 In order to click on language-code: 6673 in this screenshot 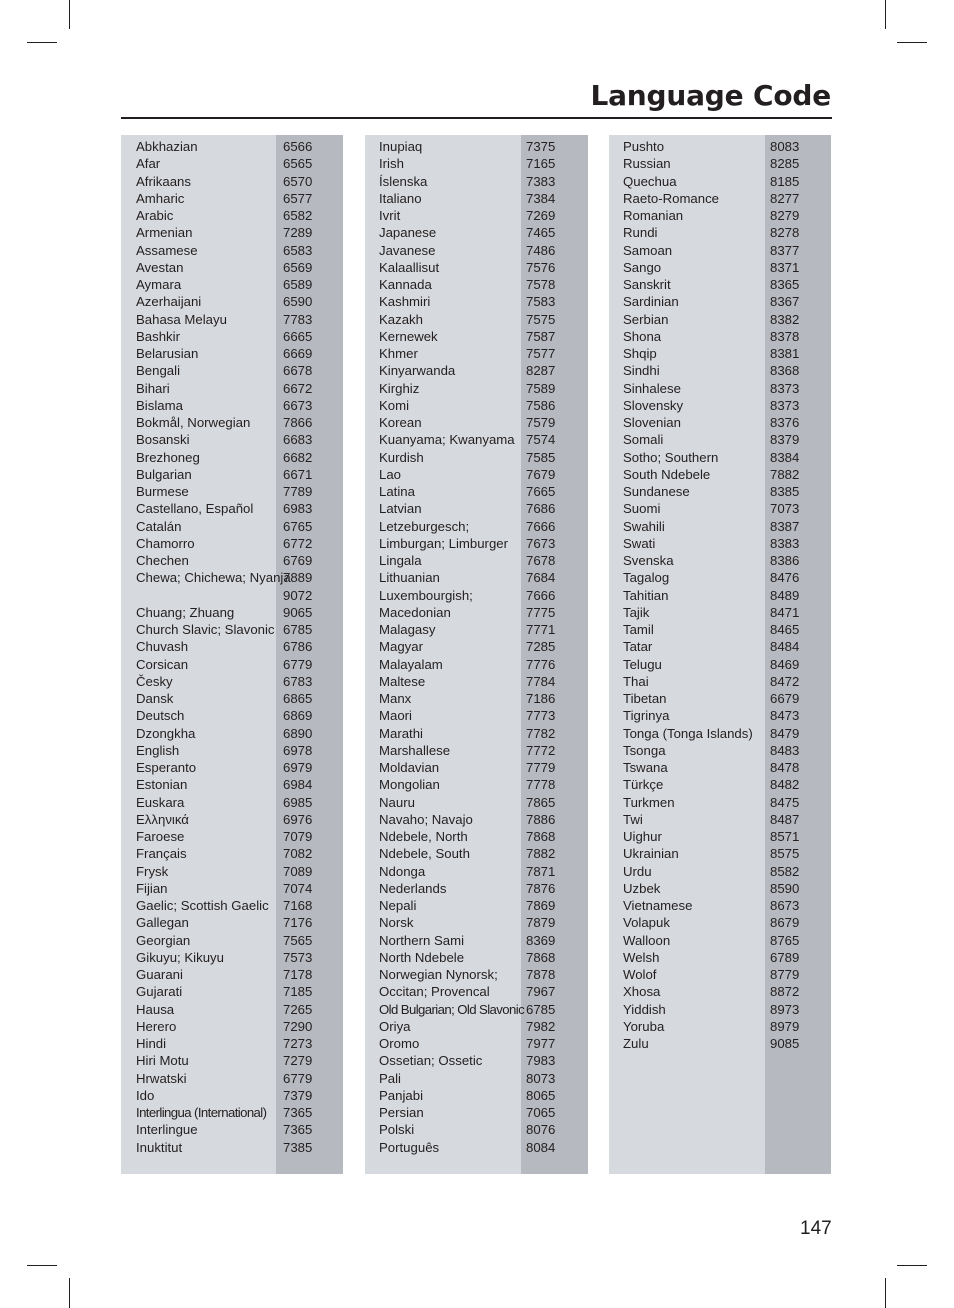, I will do `click(298, 405)`.